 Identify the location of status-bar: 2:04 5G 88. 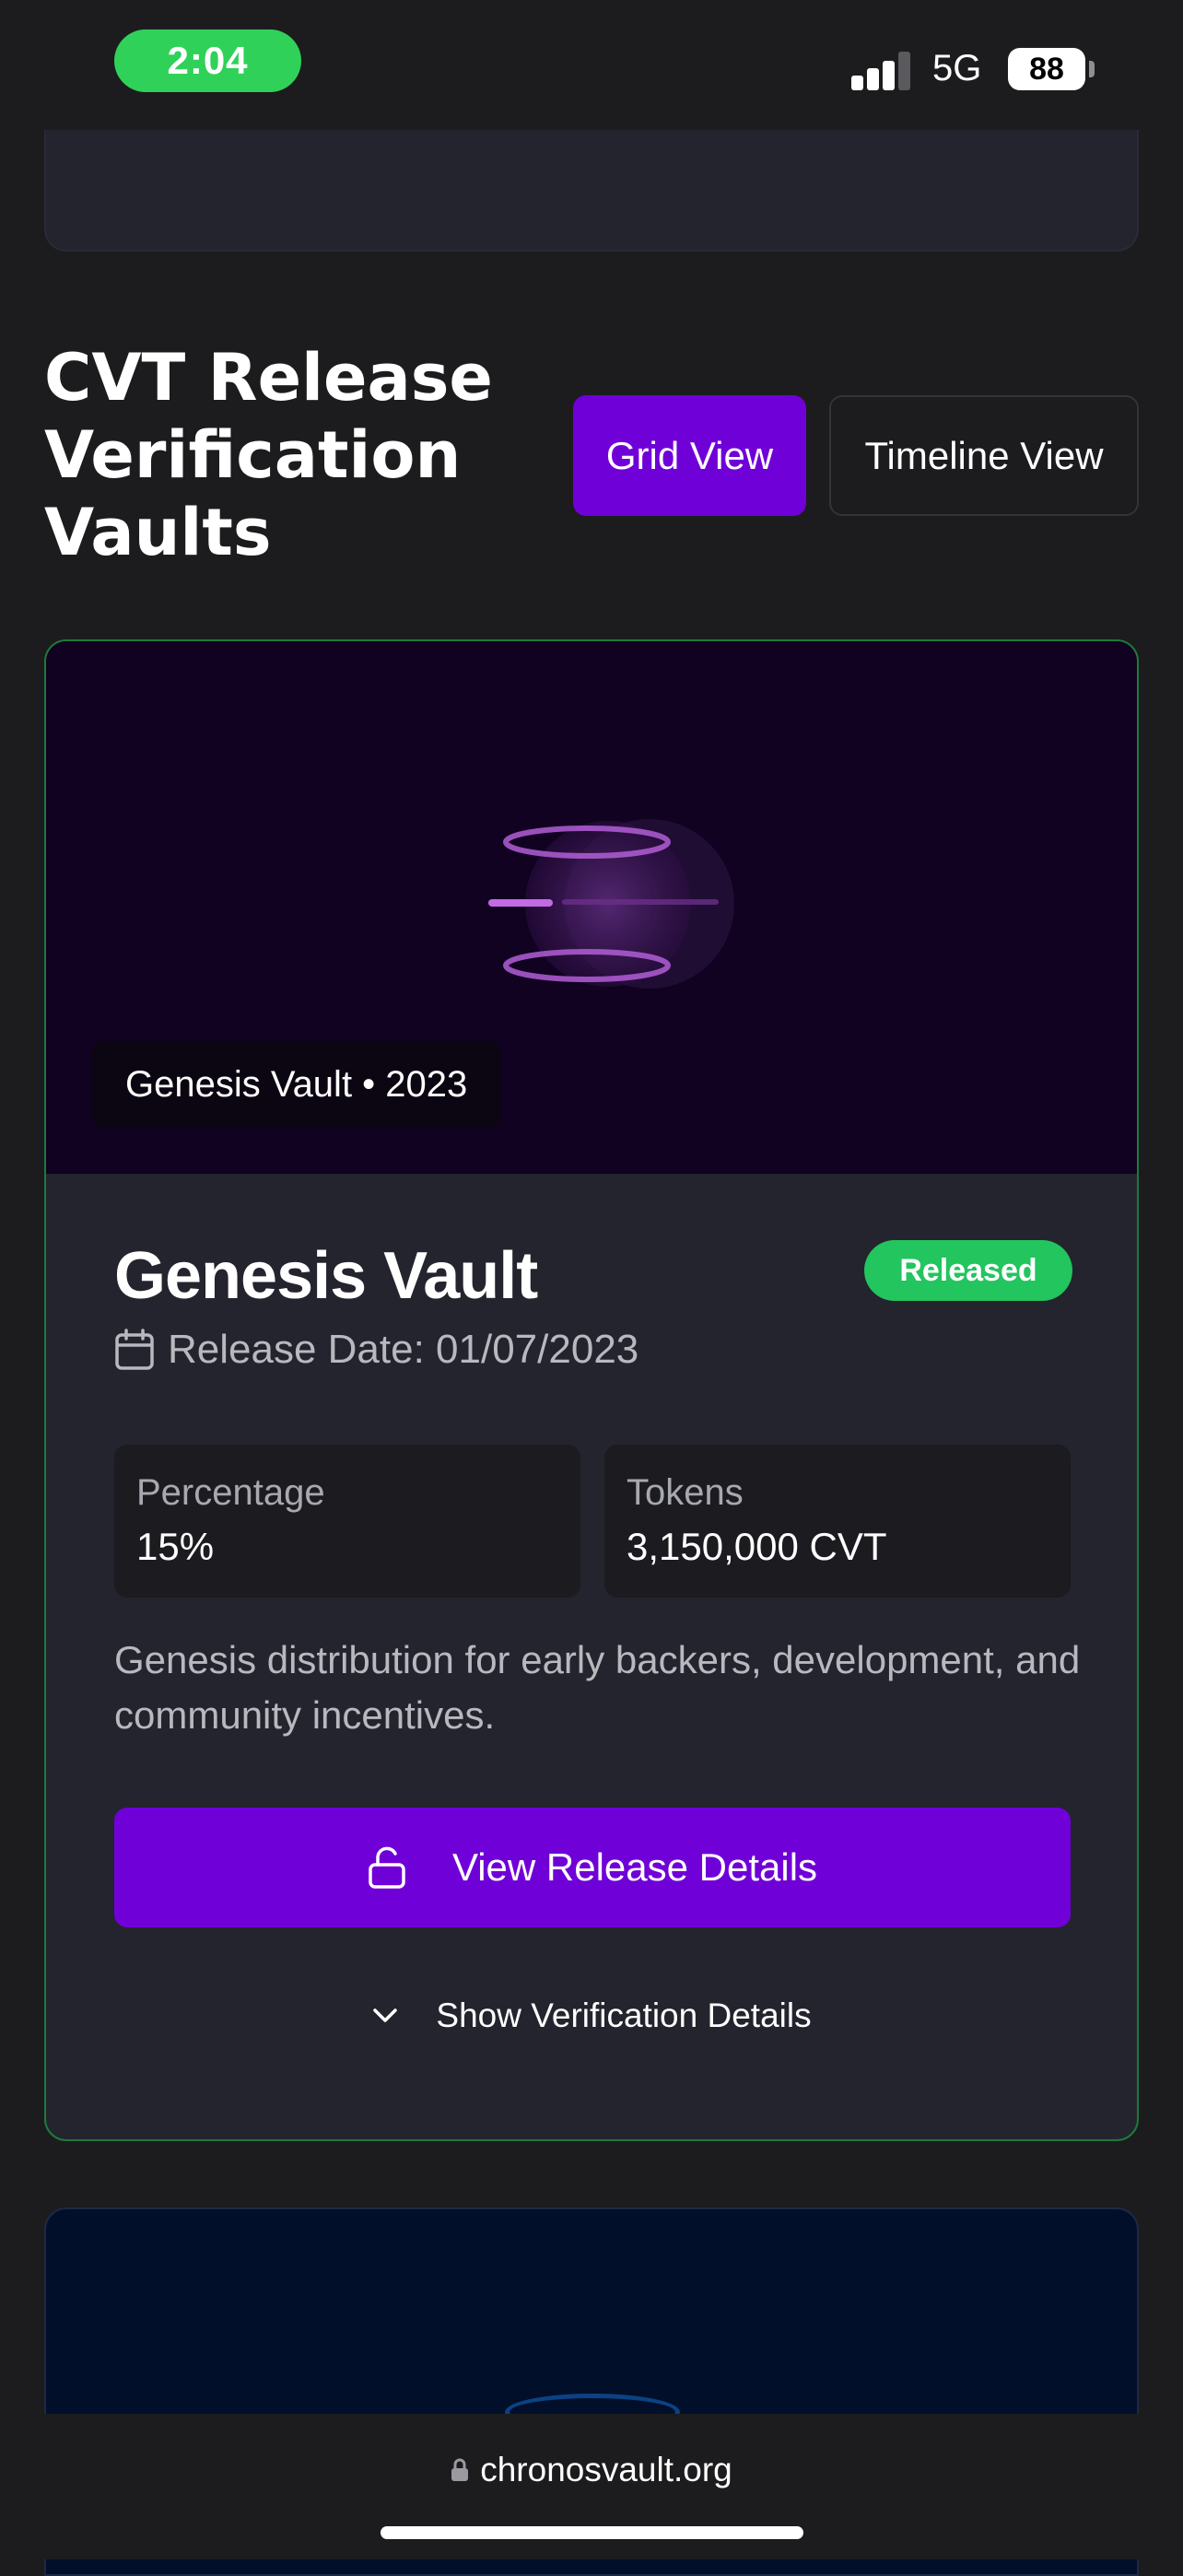
(591, 65).